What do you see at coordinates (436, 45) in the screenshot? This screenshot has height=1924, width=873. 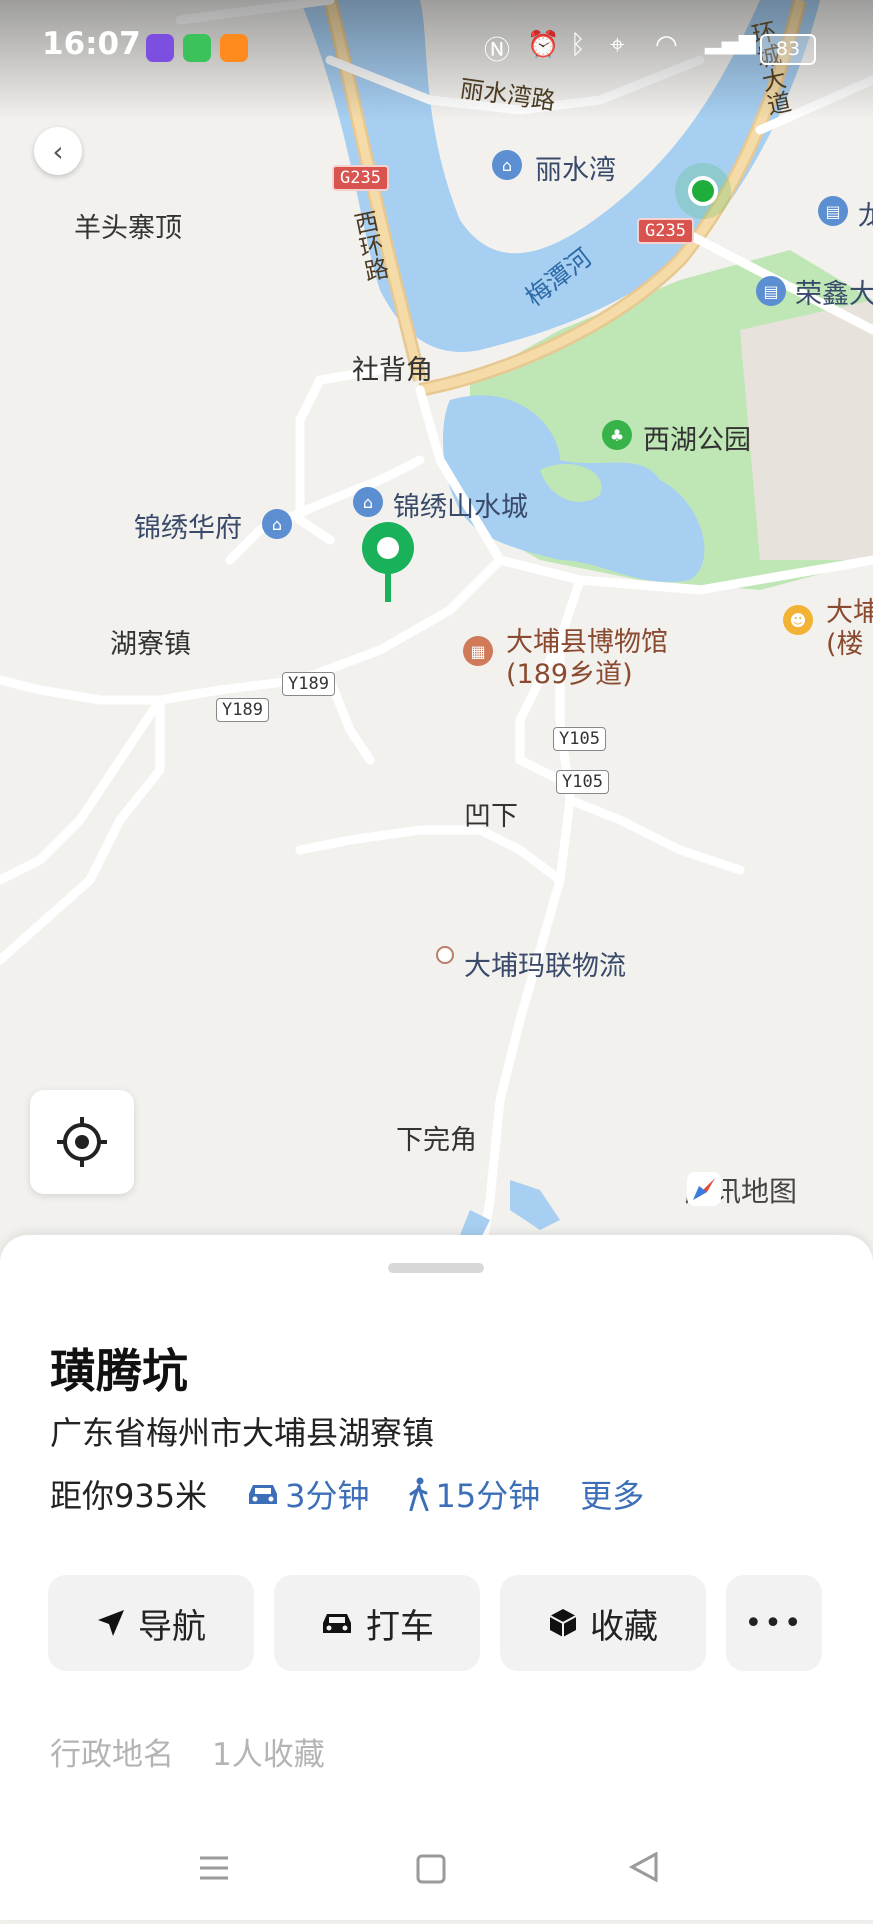 I see `status-bar: 16:07 Ⓝ ⏰ ᛒ ⌖ ◠ ▂▄▆ 83` at bounding box center [436, 45].